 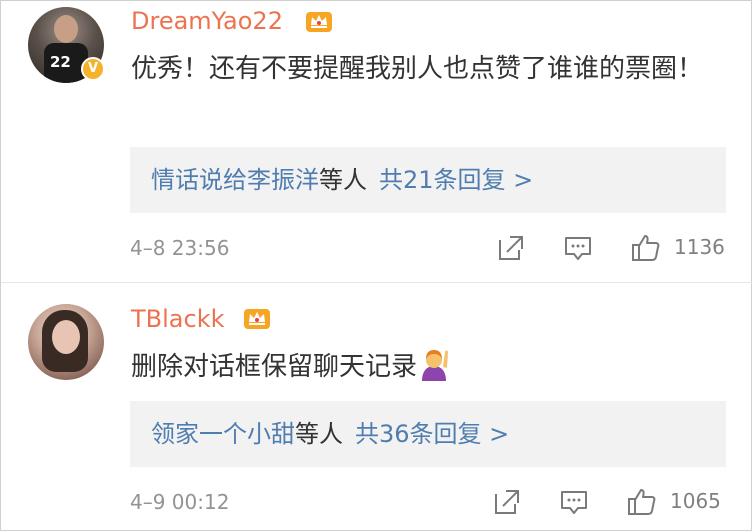 What do you see at coordinates (435, 365) in the screenshot?
I see `raising-hand-emoji` at bounding box center [435, 365].